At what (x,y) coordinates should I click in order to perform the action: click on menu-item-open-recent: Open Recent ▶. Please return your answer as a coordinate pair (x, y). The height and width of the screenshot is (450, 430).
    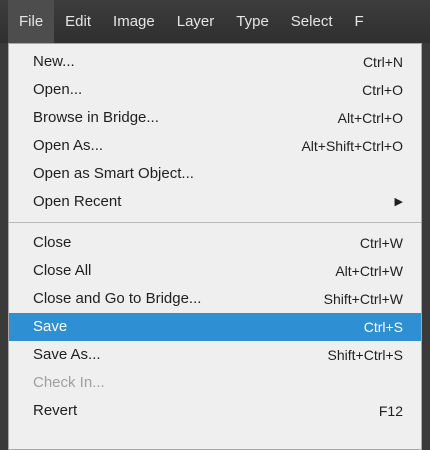
    Looking at the image, I should click on (215, 202).